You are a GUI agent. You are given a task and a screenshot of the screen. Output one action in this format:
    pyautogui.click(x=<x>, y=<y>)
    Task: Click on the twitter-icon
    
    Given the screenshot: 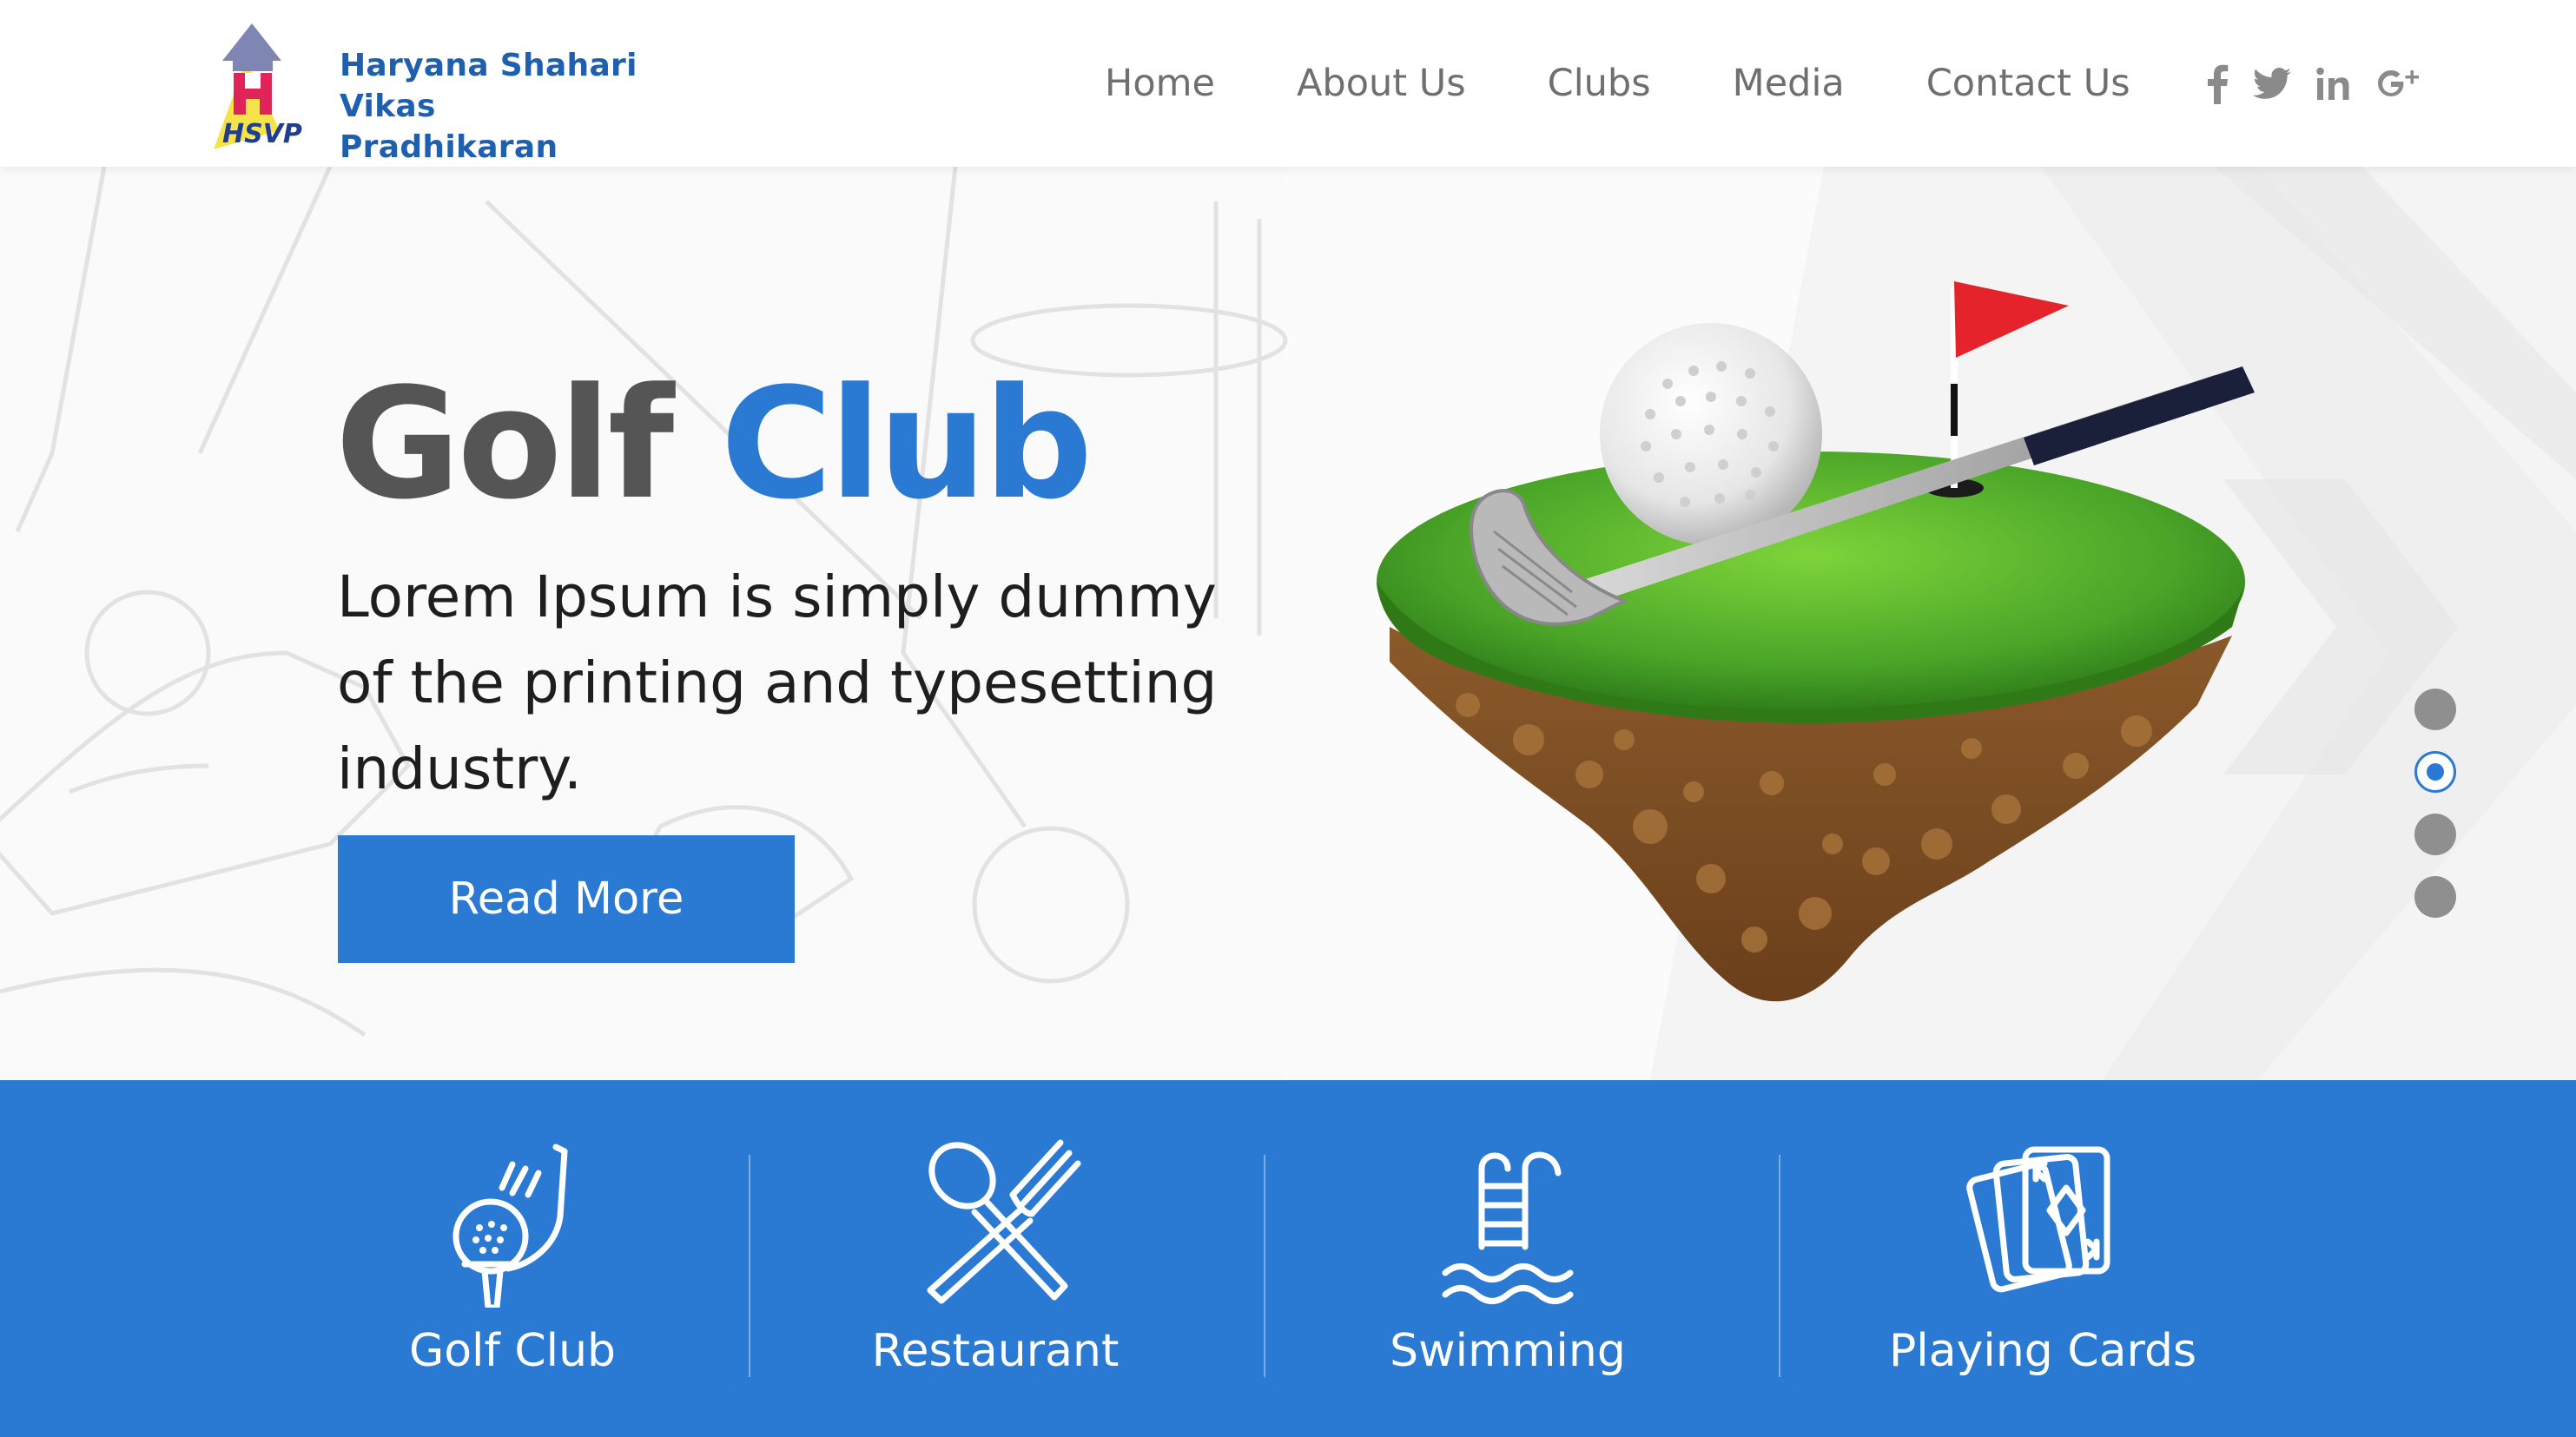 What is the action you would take?
    pyautogui.click(x=2272, y=84)
    